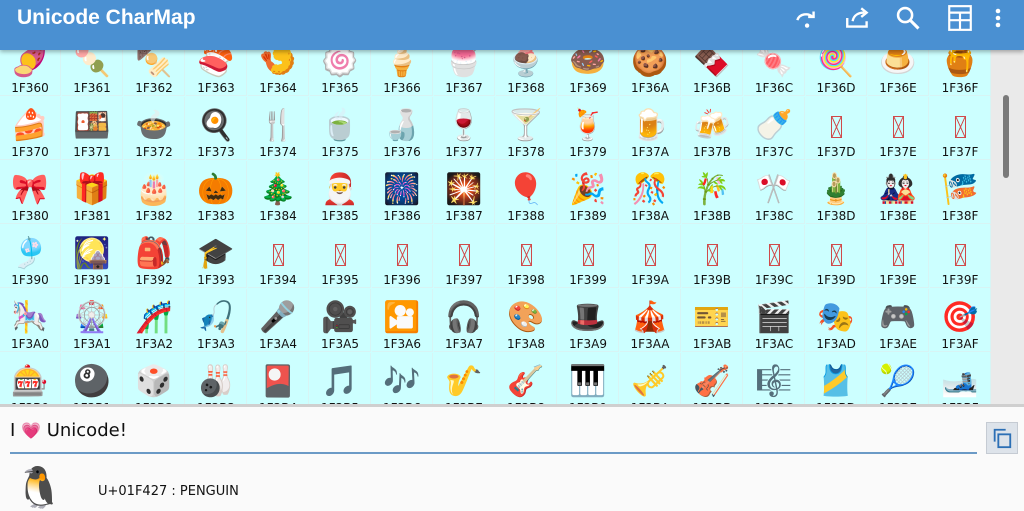 This screenshot has height=511, width=1024. What do you see at coordinates (898, 192) in the screenshot?
I see `char-cell: 🎎 1F38E` at bounding box center [898, 192].